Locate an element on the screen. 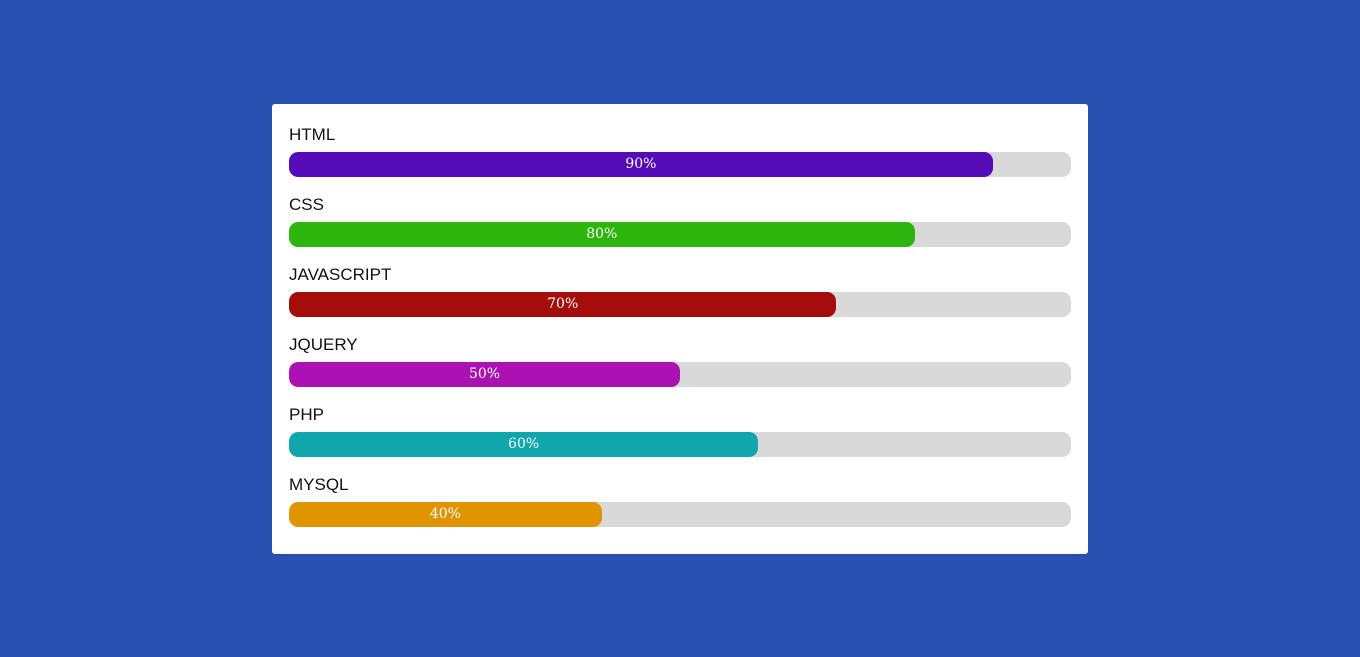 The height and width of the screenshot is (657, 1360). progress-fill: 40% is located at coordinates (445, 514).